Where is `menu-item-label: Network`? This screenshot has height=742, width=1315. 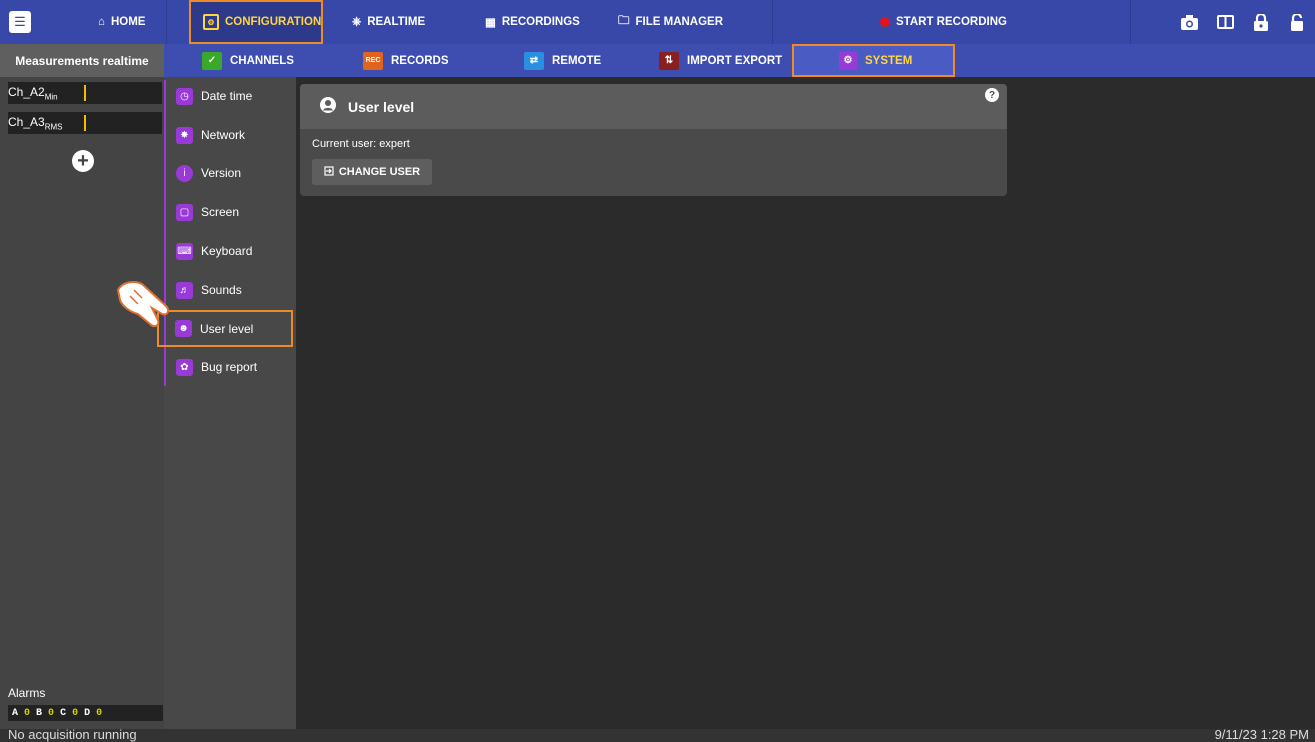 menu-item-label: Network is located at coordinates (223, 135).